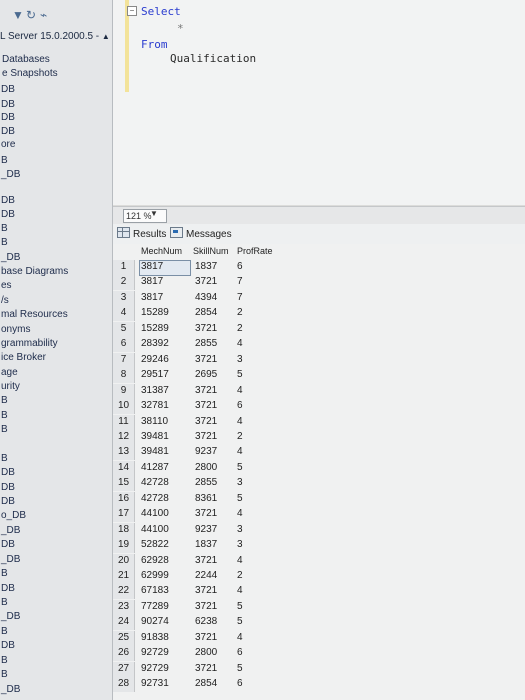  Describe the element at coordinates (319, 360) in the screenshot. I see `table-row: 7 29246 3721 3` at that location.